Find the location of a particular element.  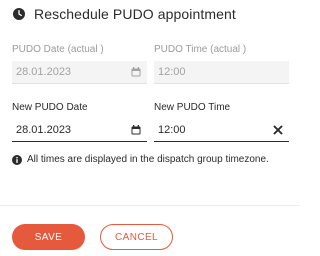

info-icon is located at coordinates (17, 159).